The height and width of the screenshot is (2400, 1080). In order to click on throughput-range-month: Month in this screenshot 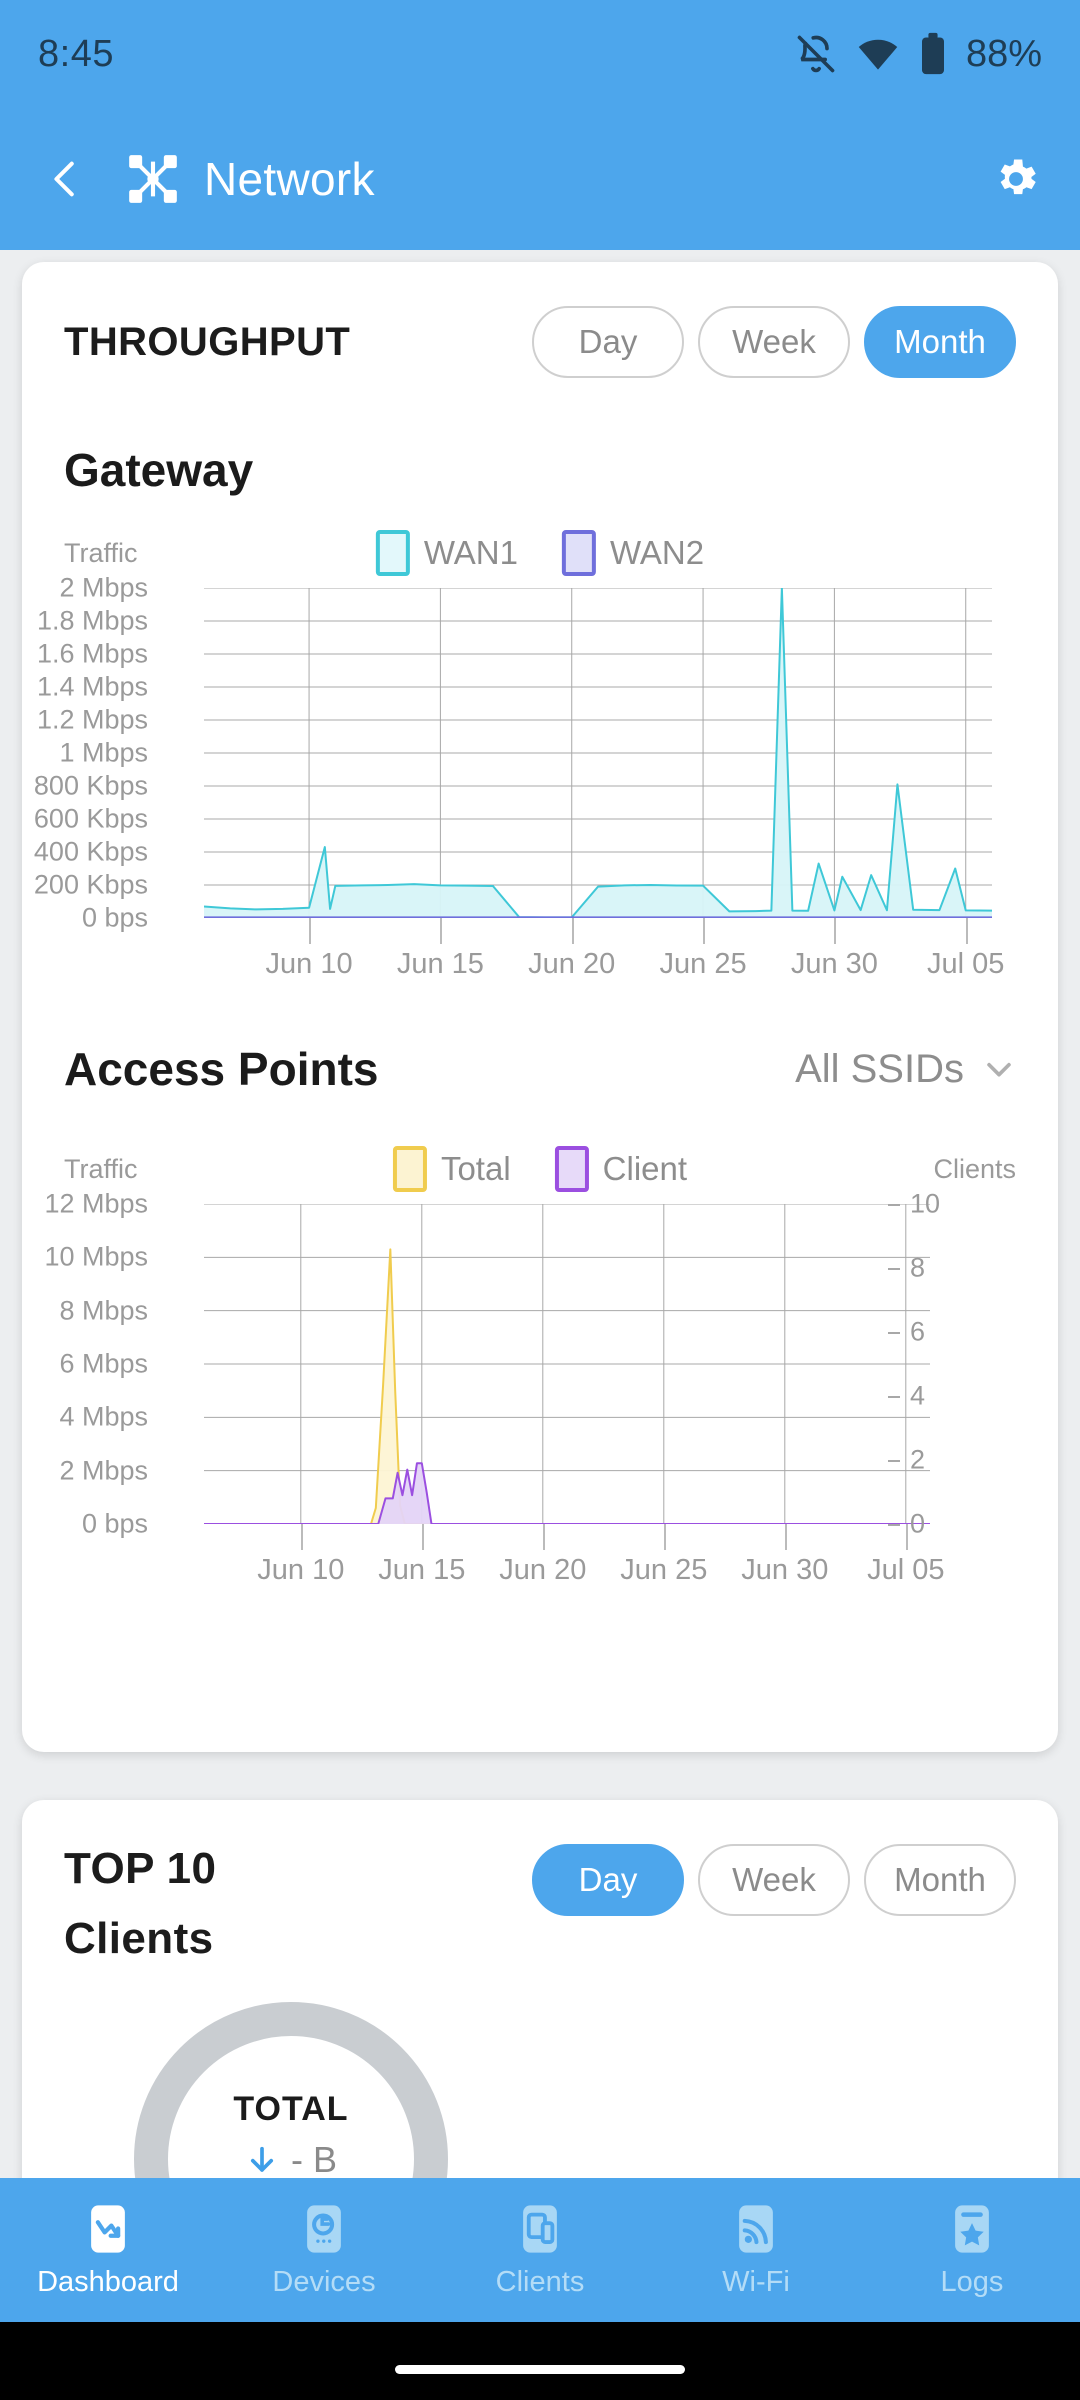, I will do `click(940, 342)`.